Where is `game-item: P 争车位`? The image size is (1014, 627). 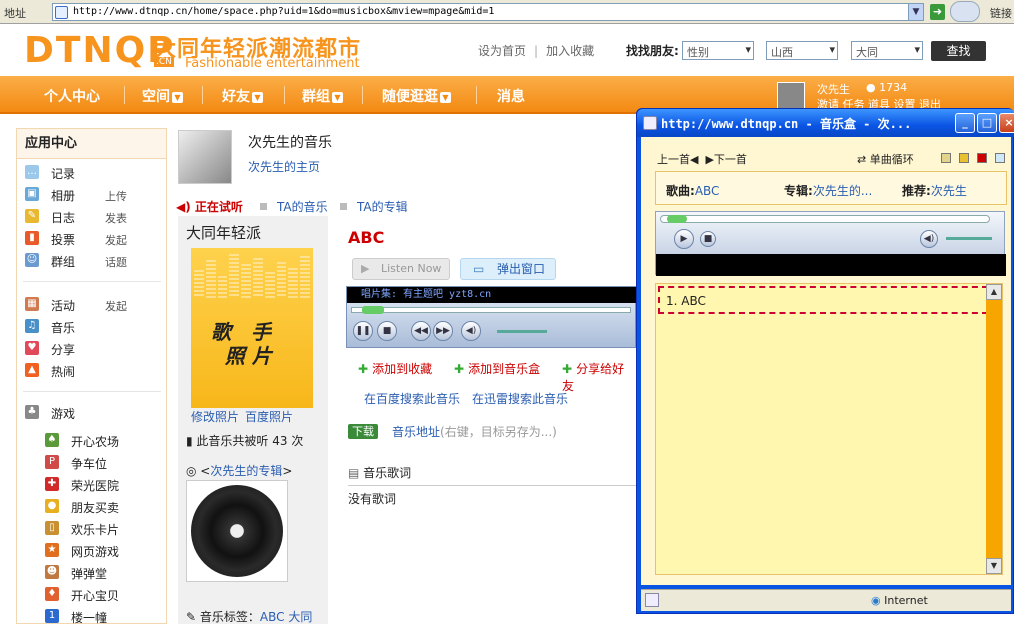
game-item: P 争车位 is located at coordinates (93, 463).